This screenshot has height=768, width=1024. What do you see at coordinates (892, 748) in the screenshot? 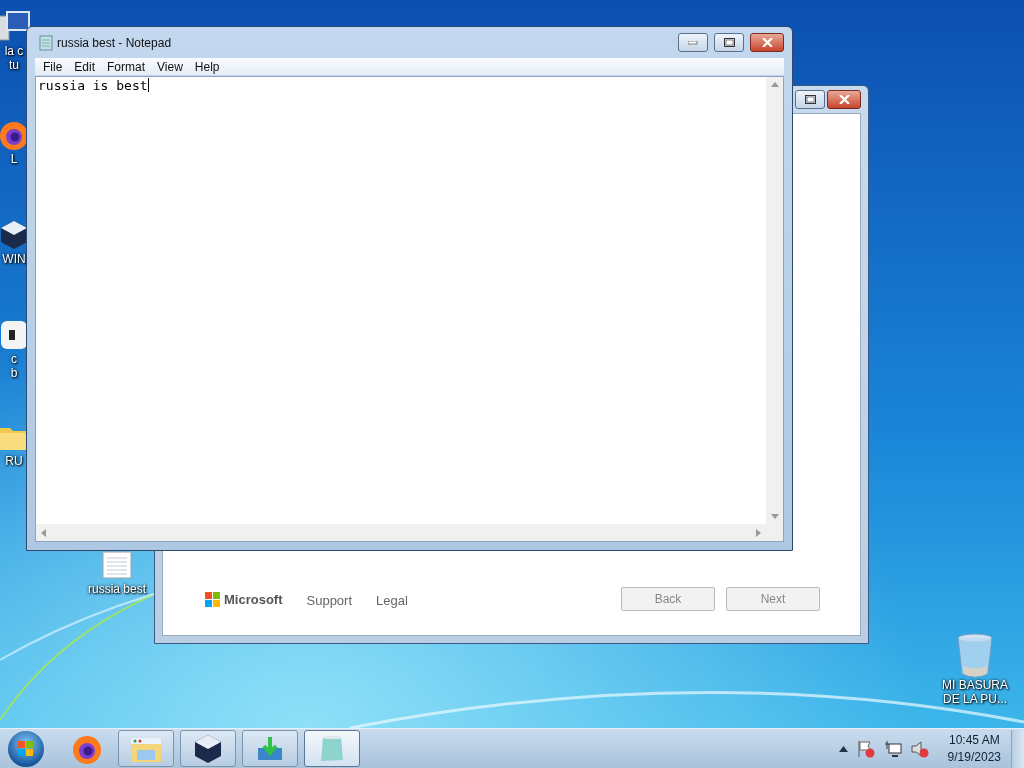
I see `network-icon` at bounding box center [892, 748].